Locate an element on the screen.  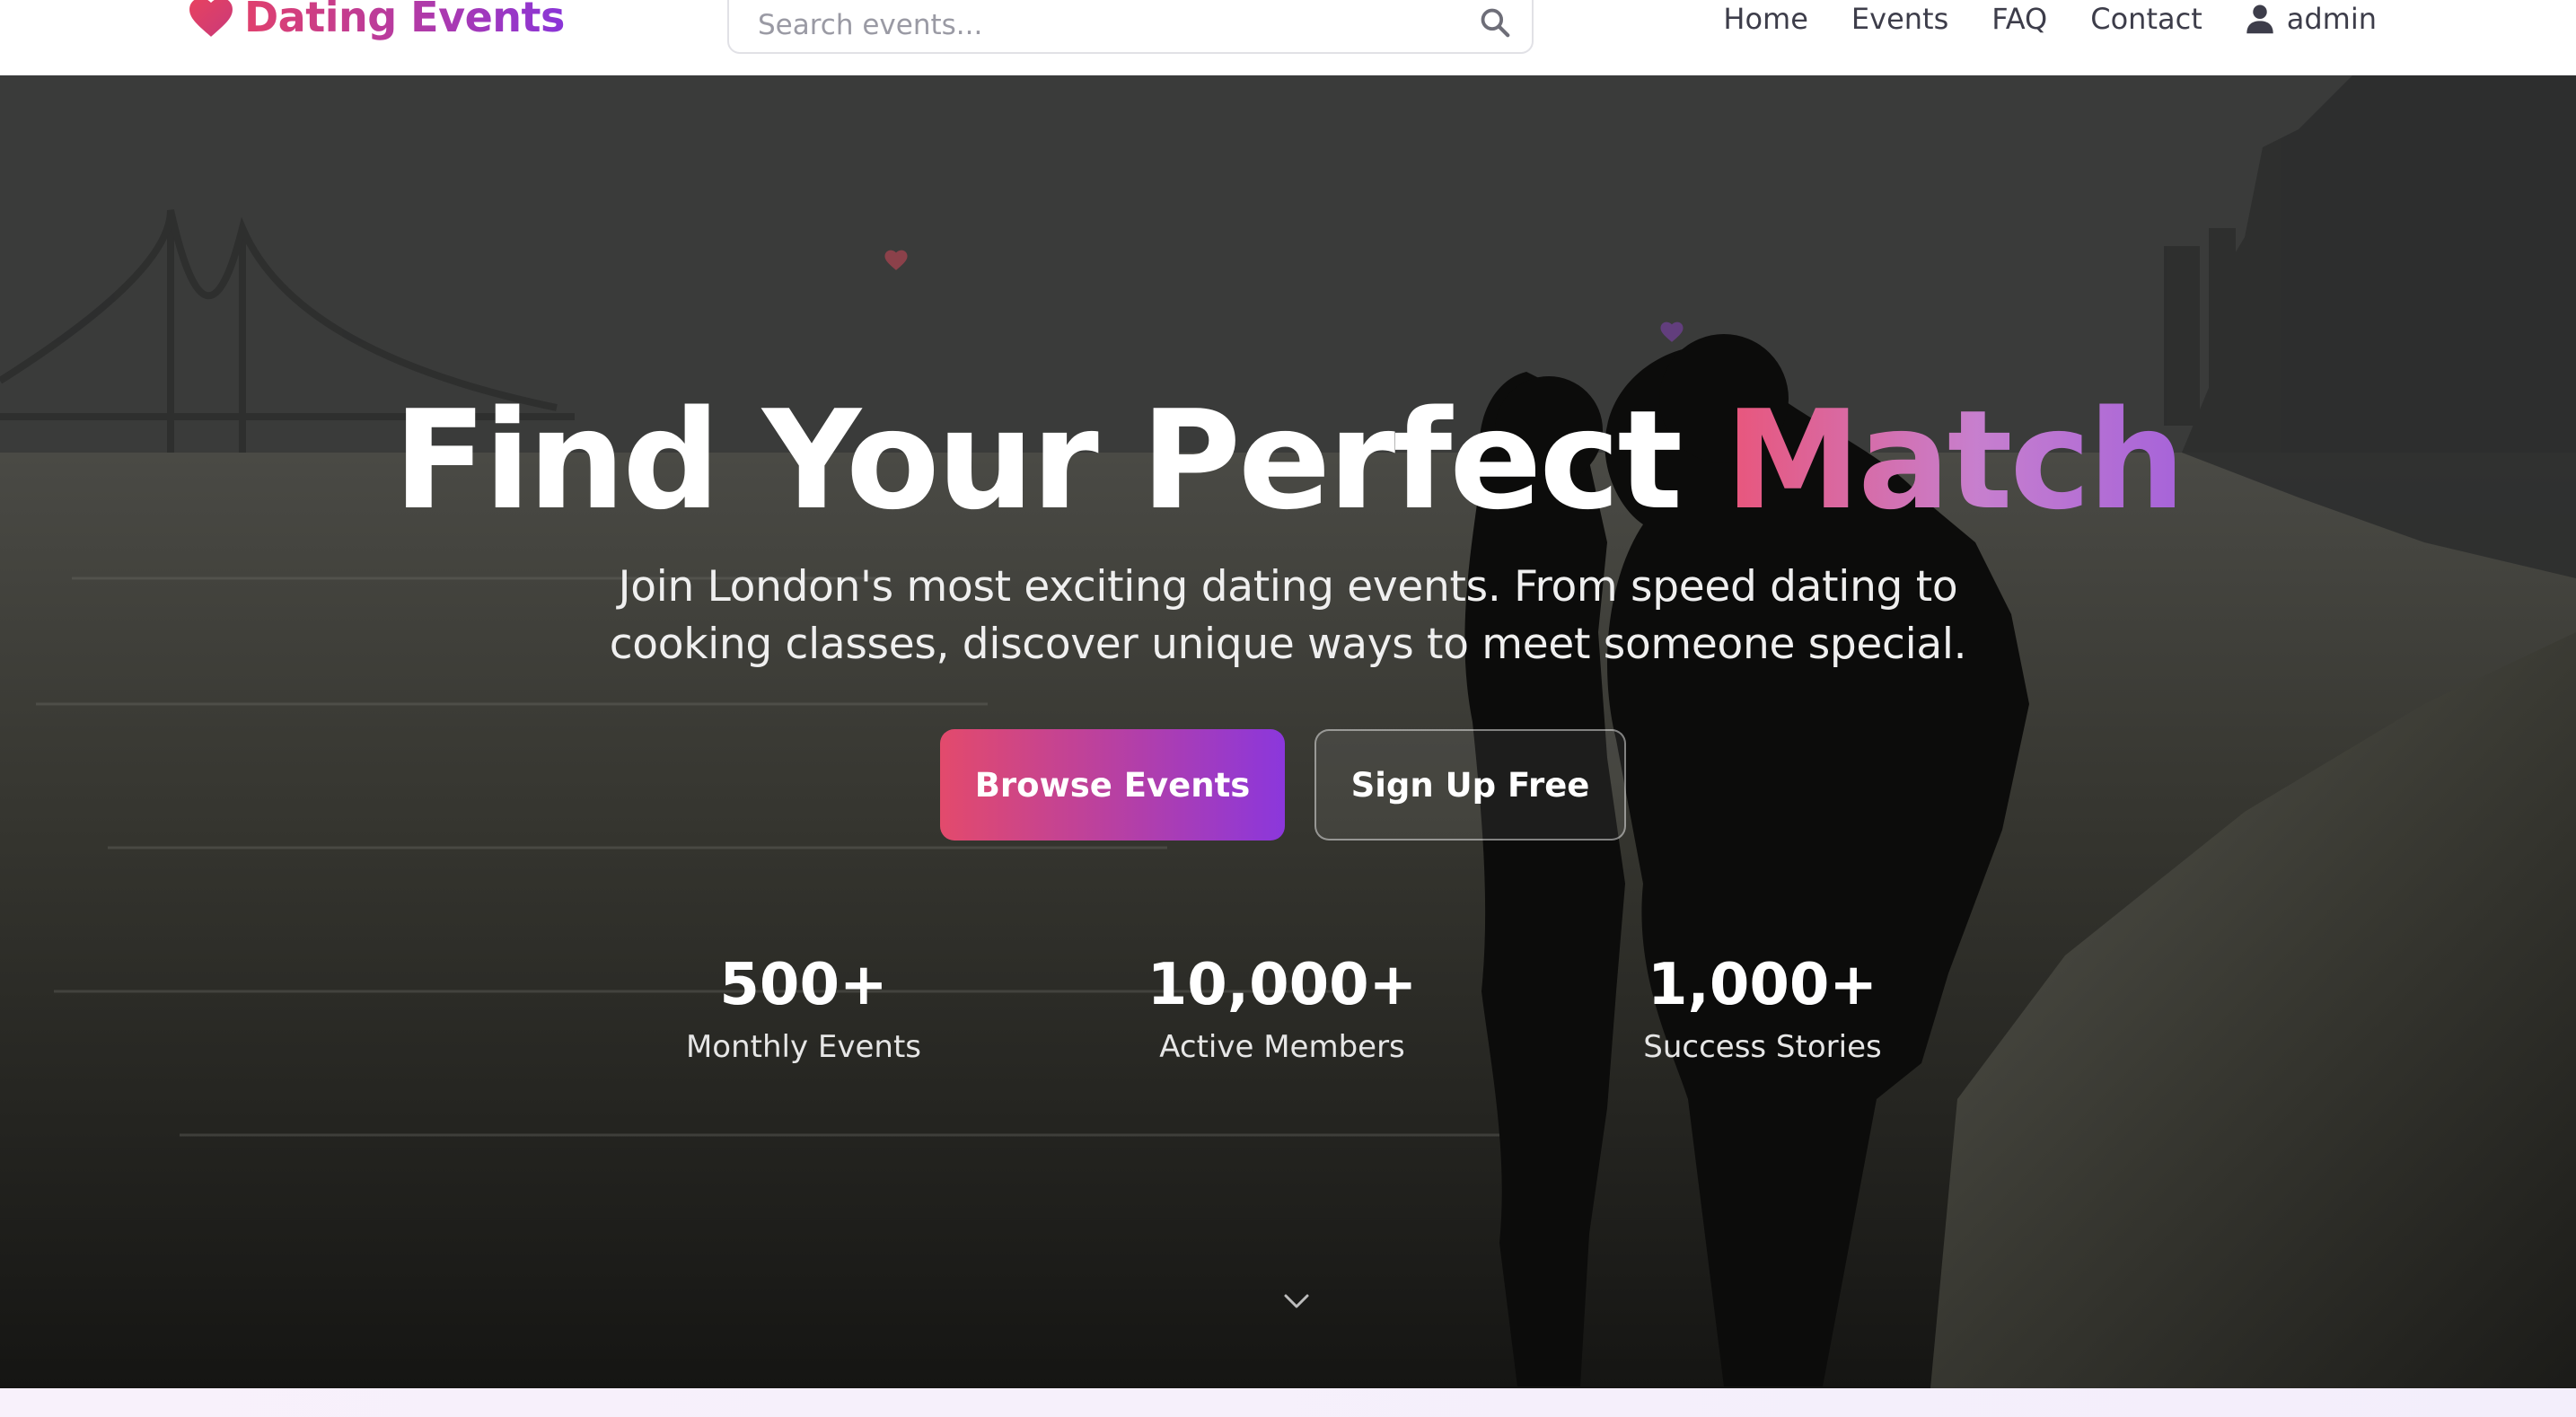
heart-icon is located at coordinates (211, 18).